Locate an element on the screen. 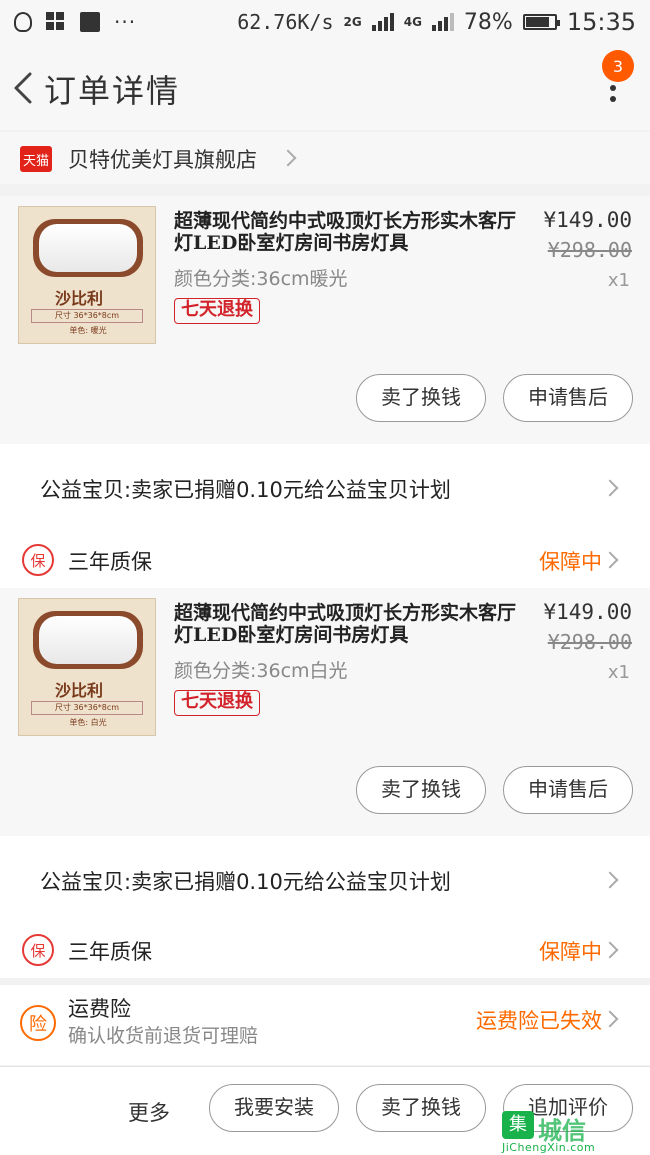 This screenshot has width=650, height=1155. more-link: 更多 is located at coordinates (149, 1112).